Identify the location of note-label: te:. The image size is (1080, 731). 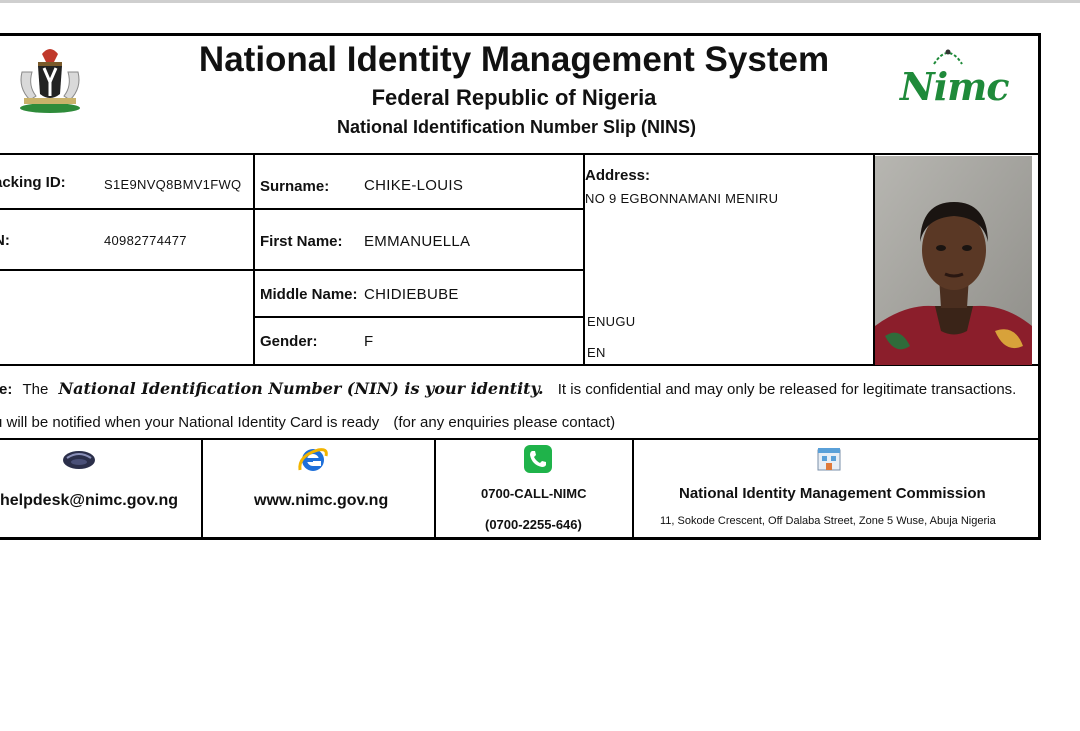
(6, 389).